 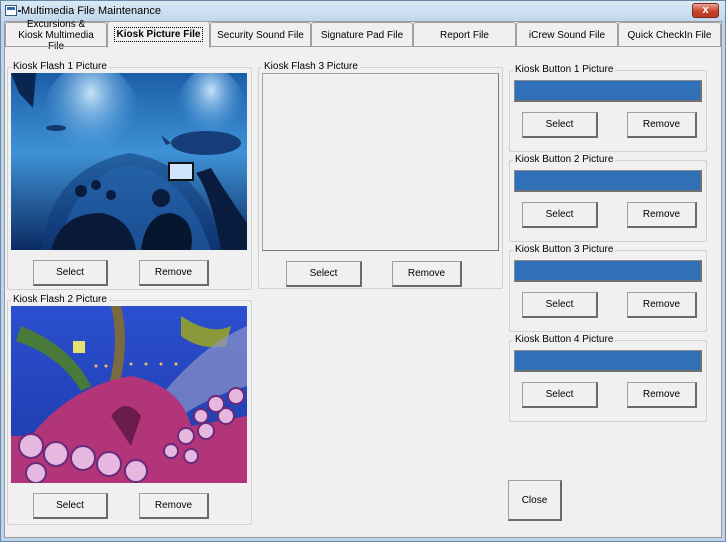 What do you see at coordinates (60, 66) in the screenshot?
I see `group-label: Kiosk Flash 1 Picture` at bounding box center [60, 66].